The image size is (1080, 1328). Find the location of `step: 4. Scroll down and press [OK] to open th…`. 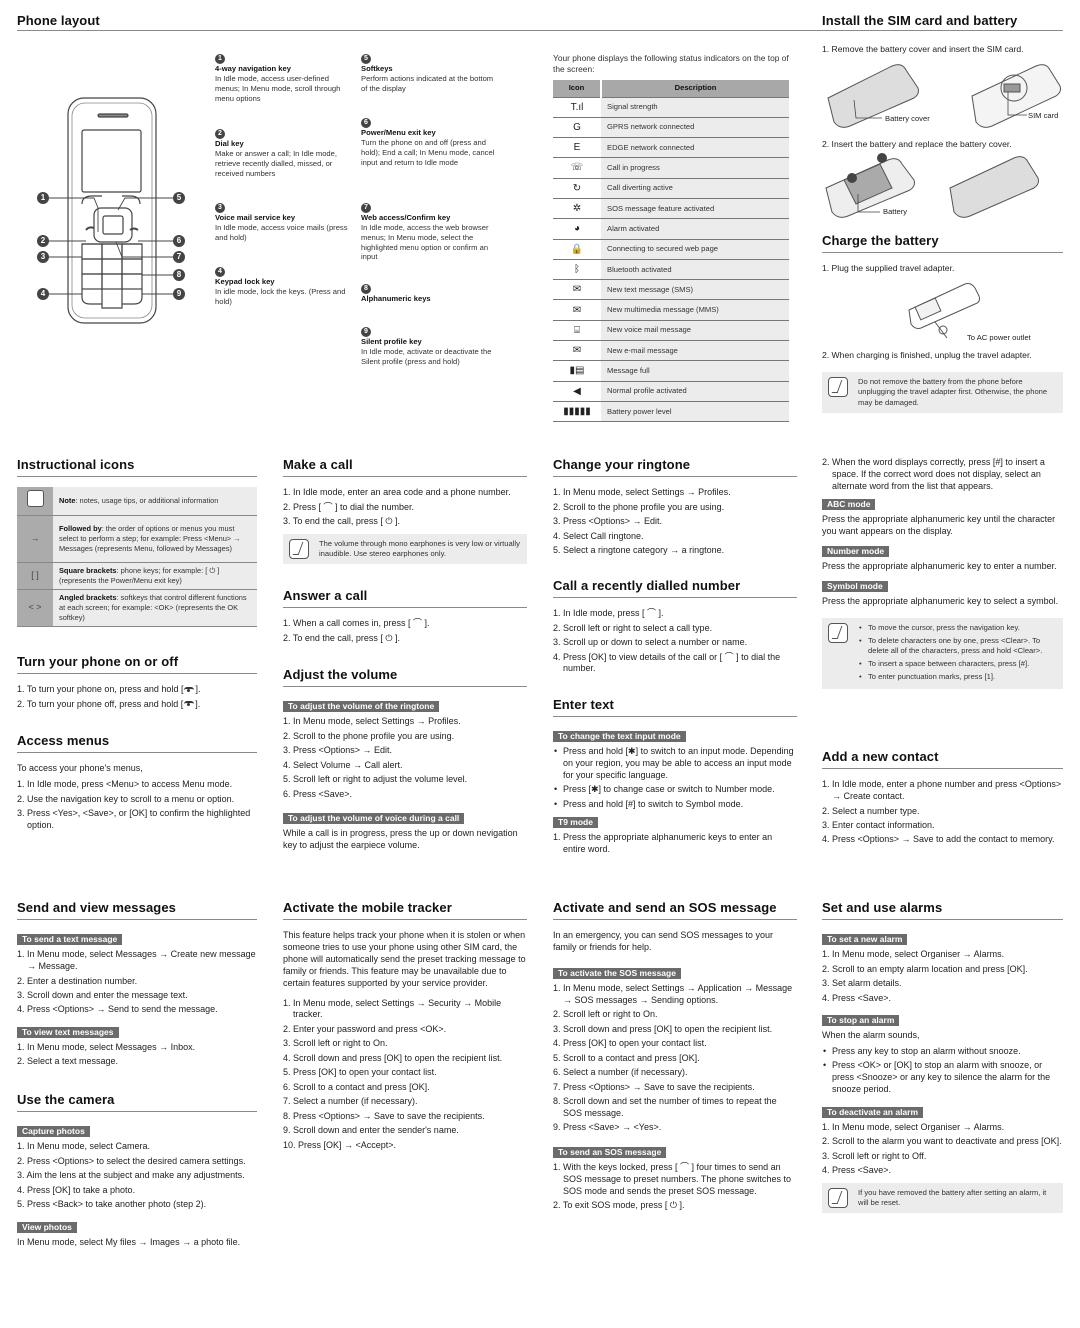

step: 4. Scroll down and press [OK] to open th… is located at coordinates (393, 1057).